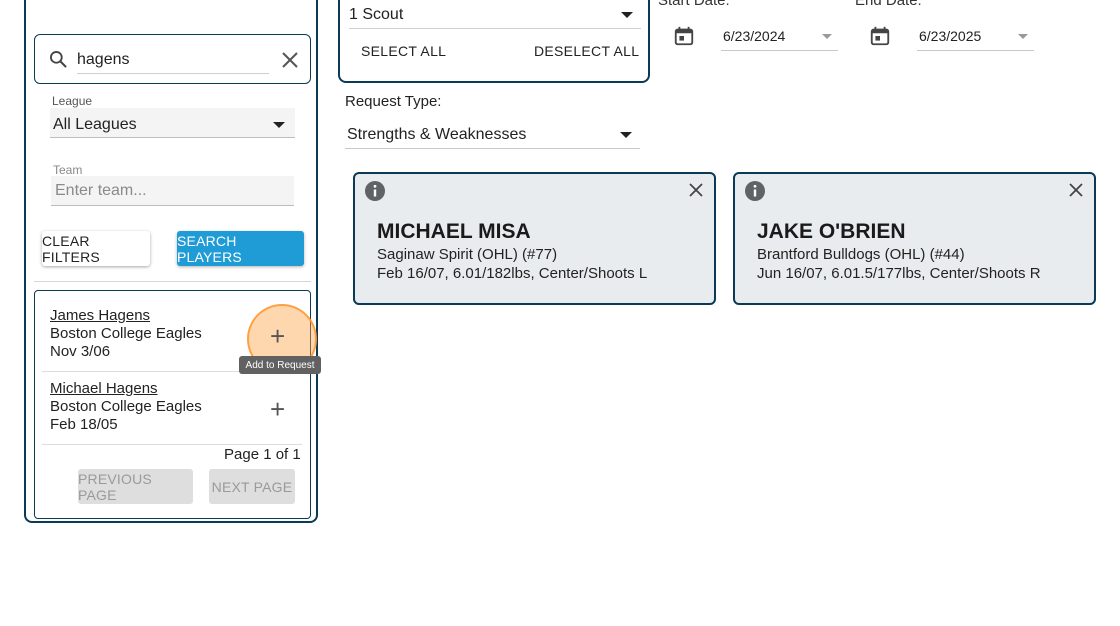  I want to click on deselect-all-button: DESELECT ALL, so click(586, 51).